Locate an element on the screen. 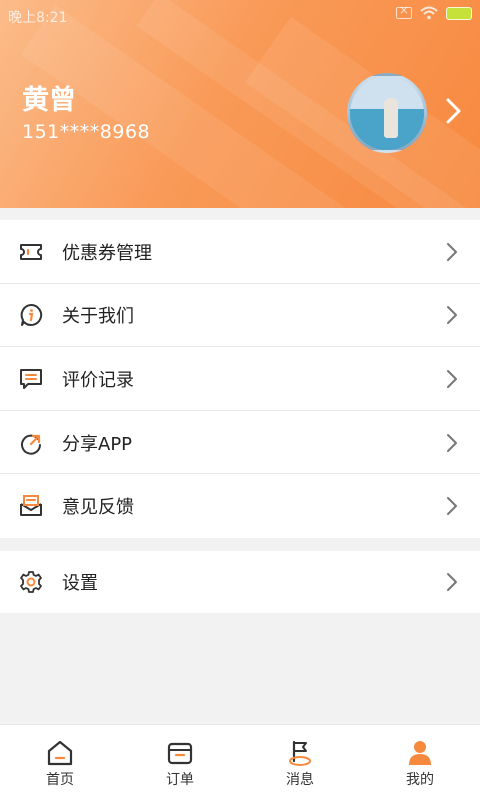 The image size is (480, 800). tab-mine: 我的 is located at coordinates (420, 762).